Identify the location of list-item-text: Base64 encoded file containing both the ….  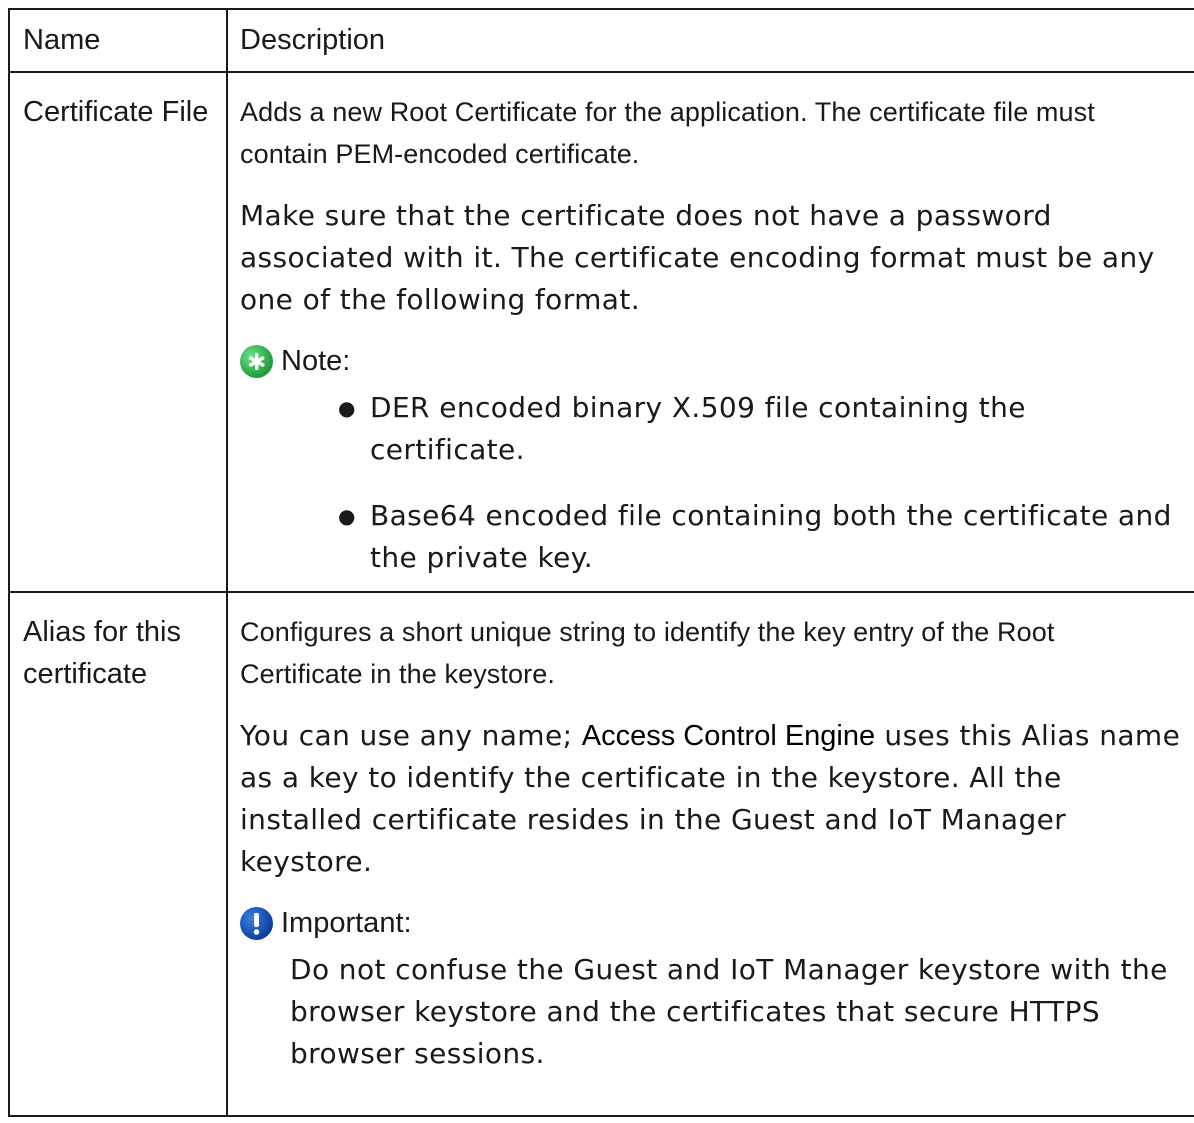
(771, 536).